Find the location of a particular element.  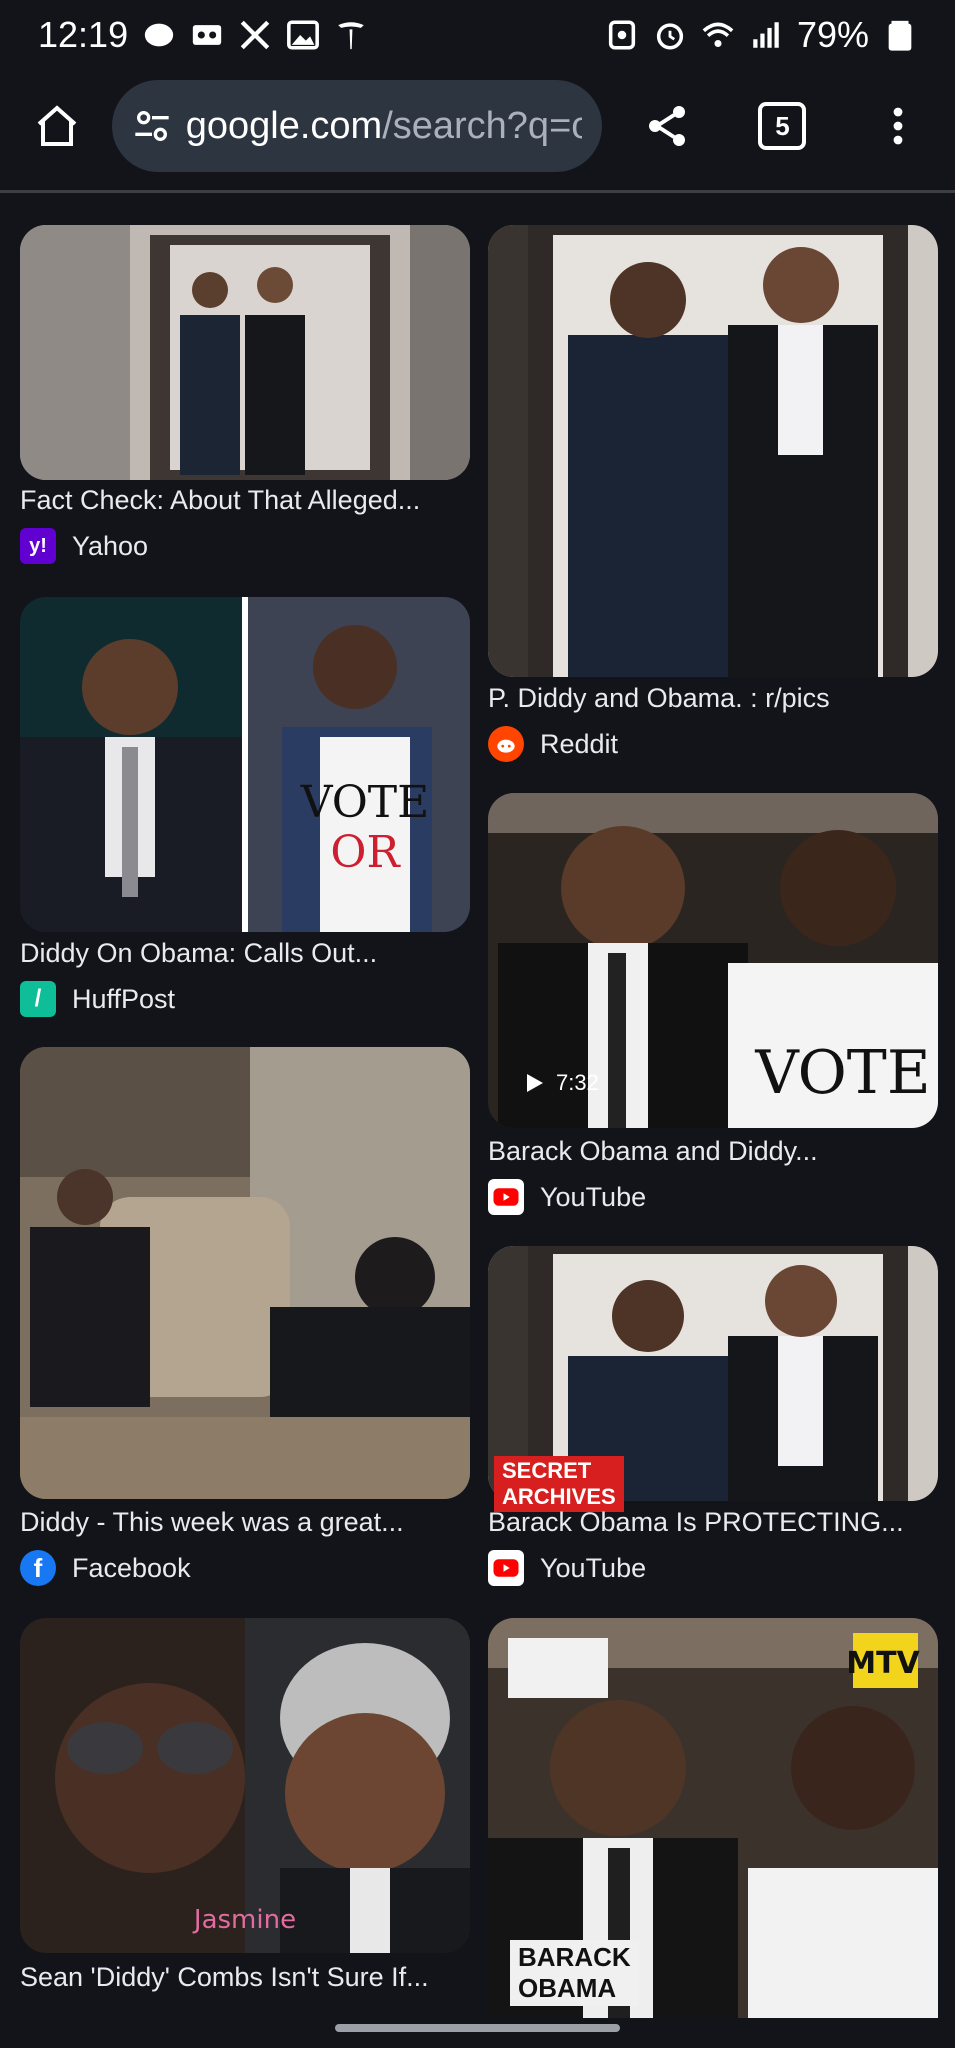

source-name: Facebook is located at coordinates (131, 1567).